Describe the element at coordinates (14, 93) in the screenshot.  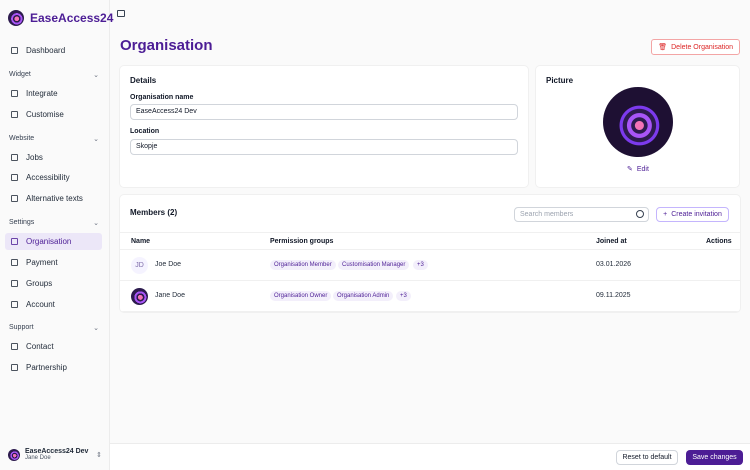
I see `integrate-icon` at that location.